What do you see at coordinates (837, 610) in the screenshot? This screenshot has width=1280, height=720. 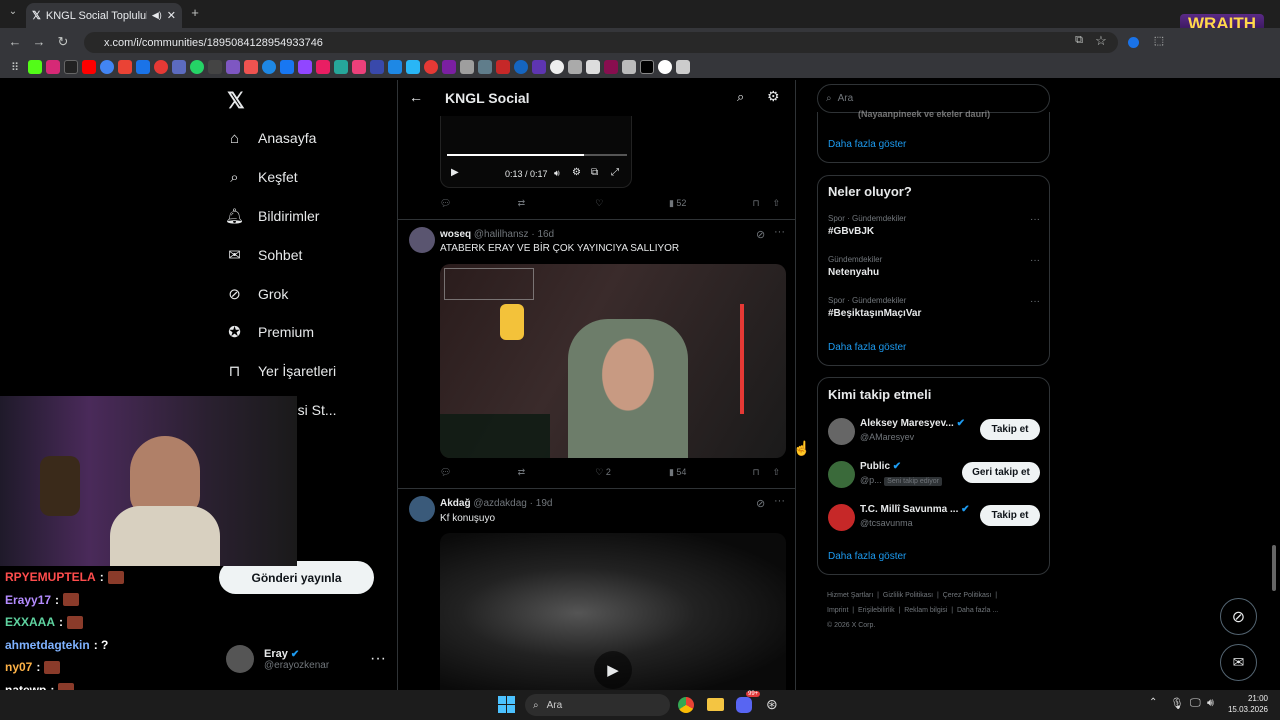 I see `footer-imprint: Imprint` at bounding box center [837, 610].